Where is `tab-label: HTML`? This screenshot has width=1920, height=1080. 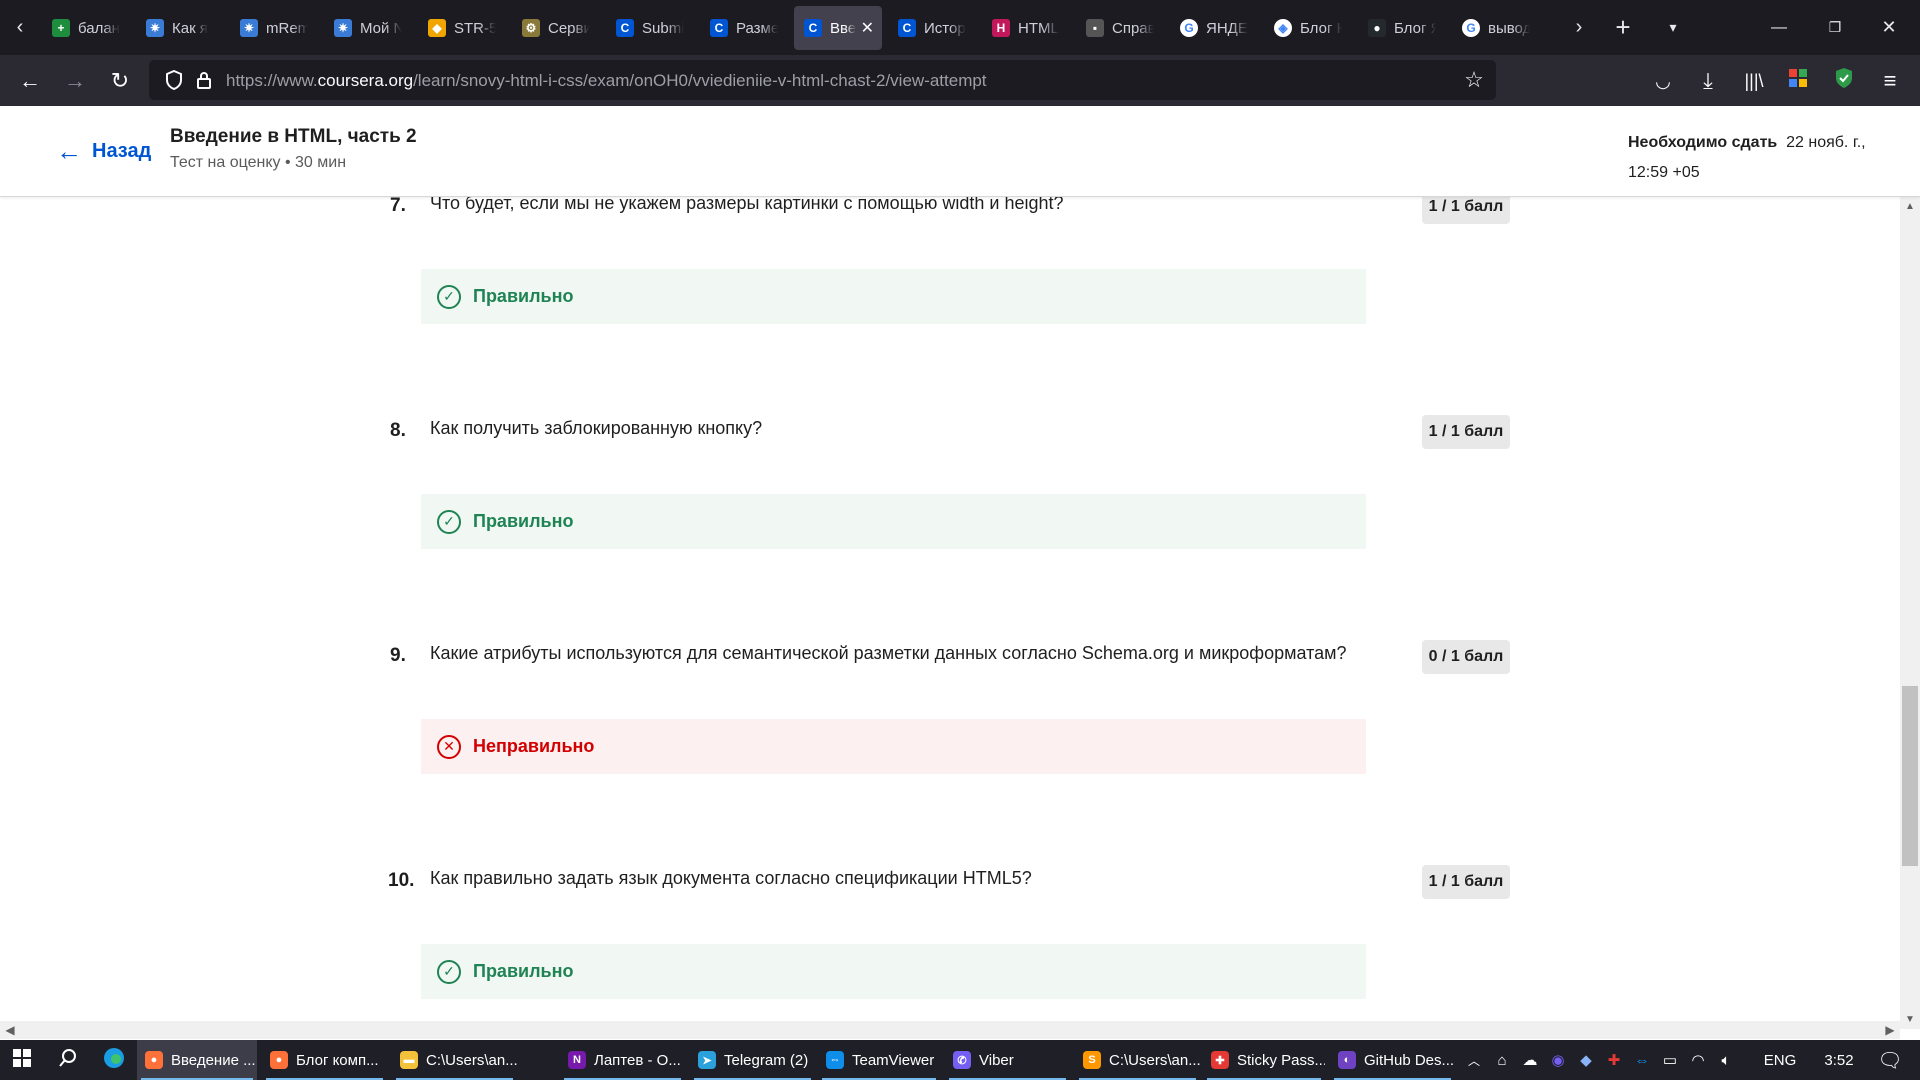 tab-label: HTML is located at coordinates (1038, 28).